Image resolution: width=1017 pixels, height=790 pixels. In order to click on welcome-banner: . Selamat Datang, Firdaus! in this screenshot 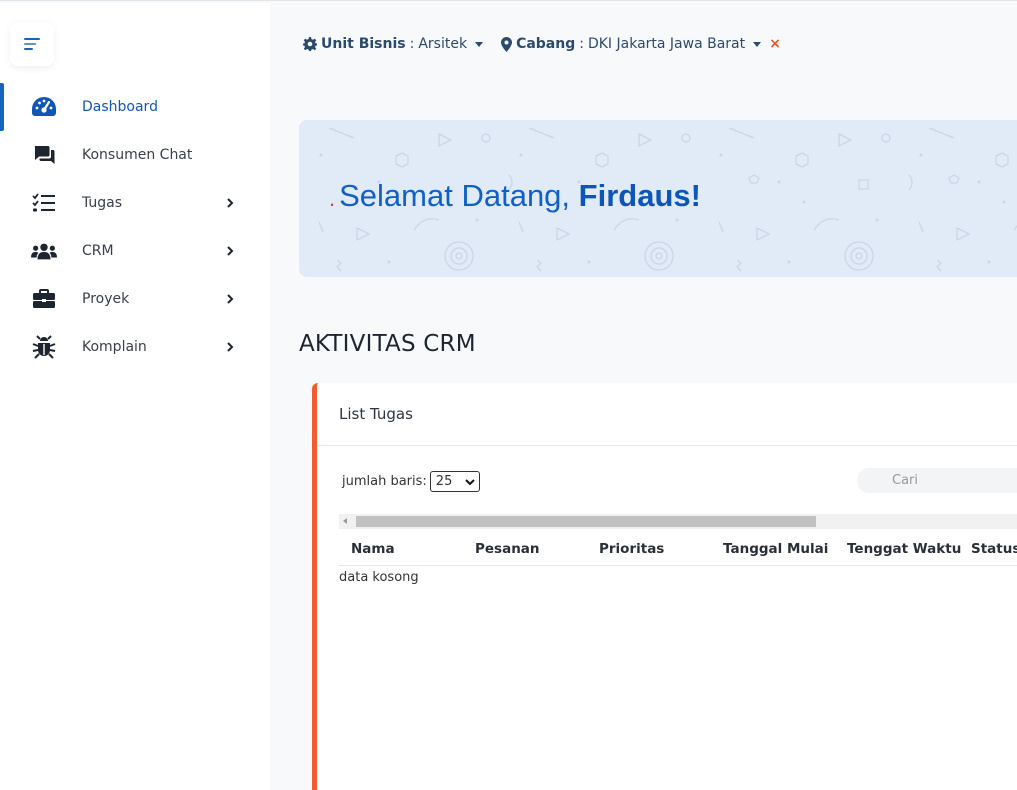, I will do `click(658, 198)`.